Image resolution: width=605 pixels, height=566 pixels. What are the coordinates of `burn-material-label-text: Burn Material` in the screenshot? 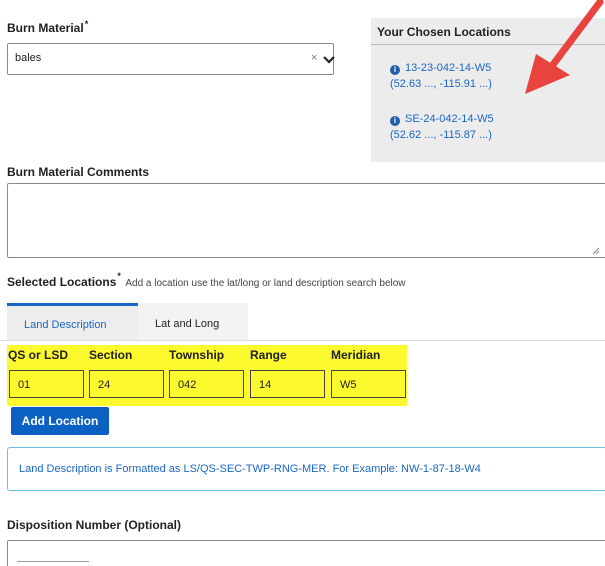 It's located at (45, 28).